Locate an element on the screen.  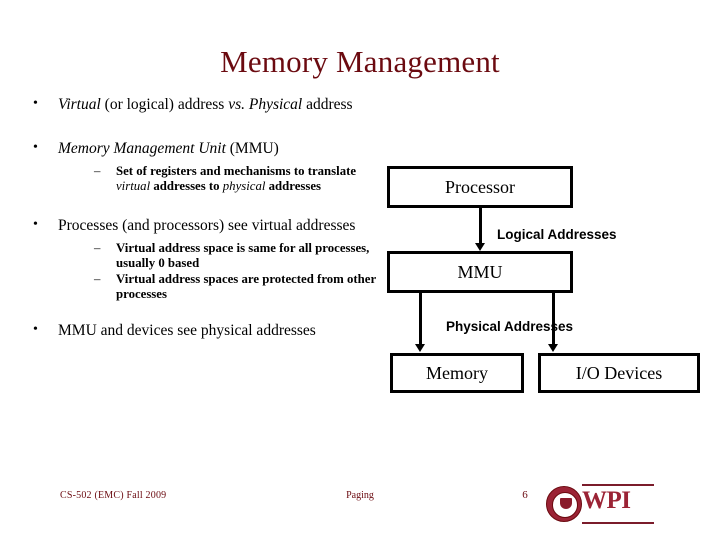
diagram-box-io-devices: I/O Devices is located at coordinates (619, 373).